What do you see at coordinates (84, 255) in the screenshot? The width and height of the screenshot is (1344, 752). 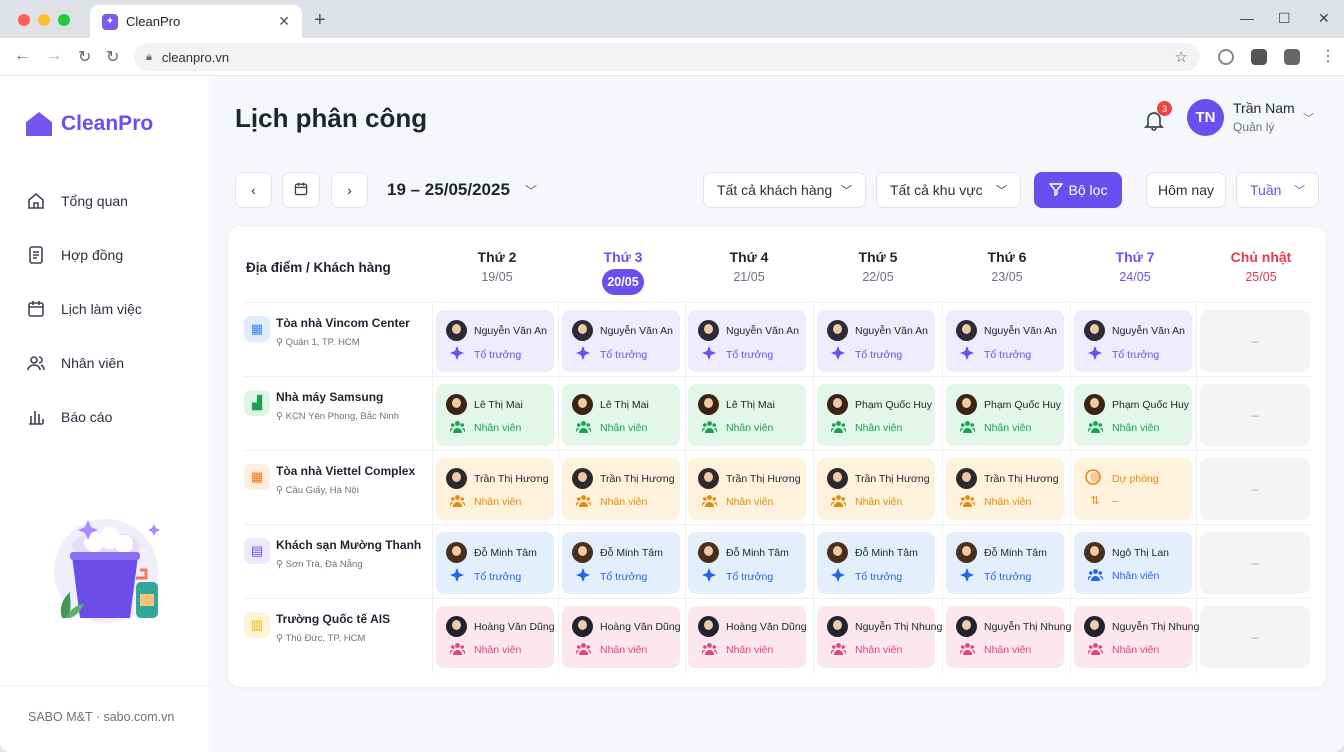 I see `sidebar-item-contracts: Hợp đồng` at bounding box center [84, 255].